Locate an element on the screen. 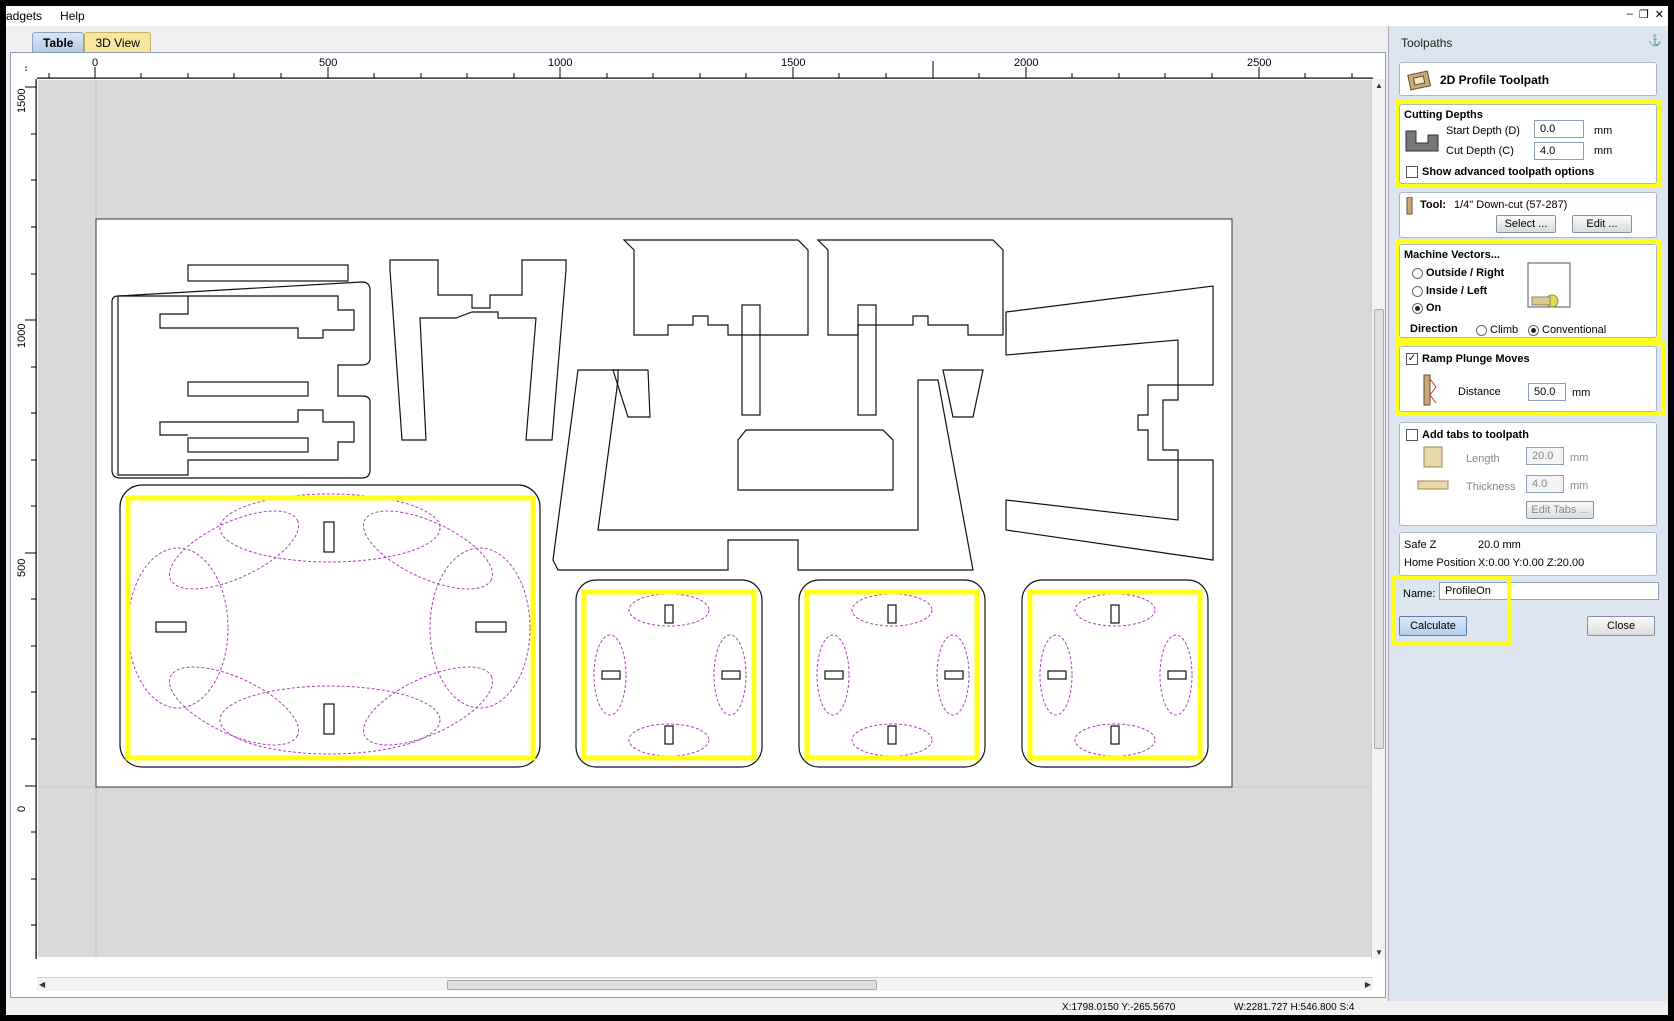 Image resolution: width=1674 pixels, height=1021 pixels. restore-icon: ❐ is located at coordinates (1644, 14).